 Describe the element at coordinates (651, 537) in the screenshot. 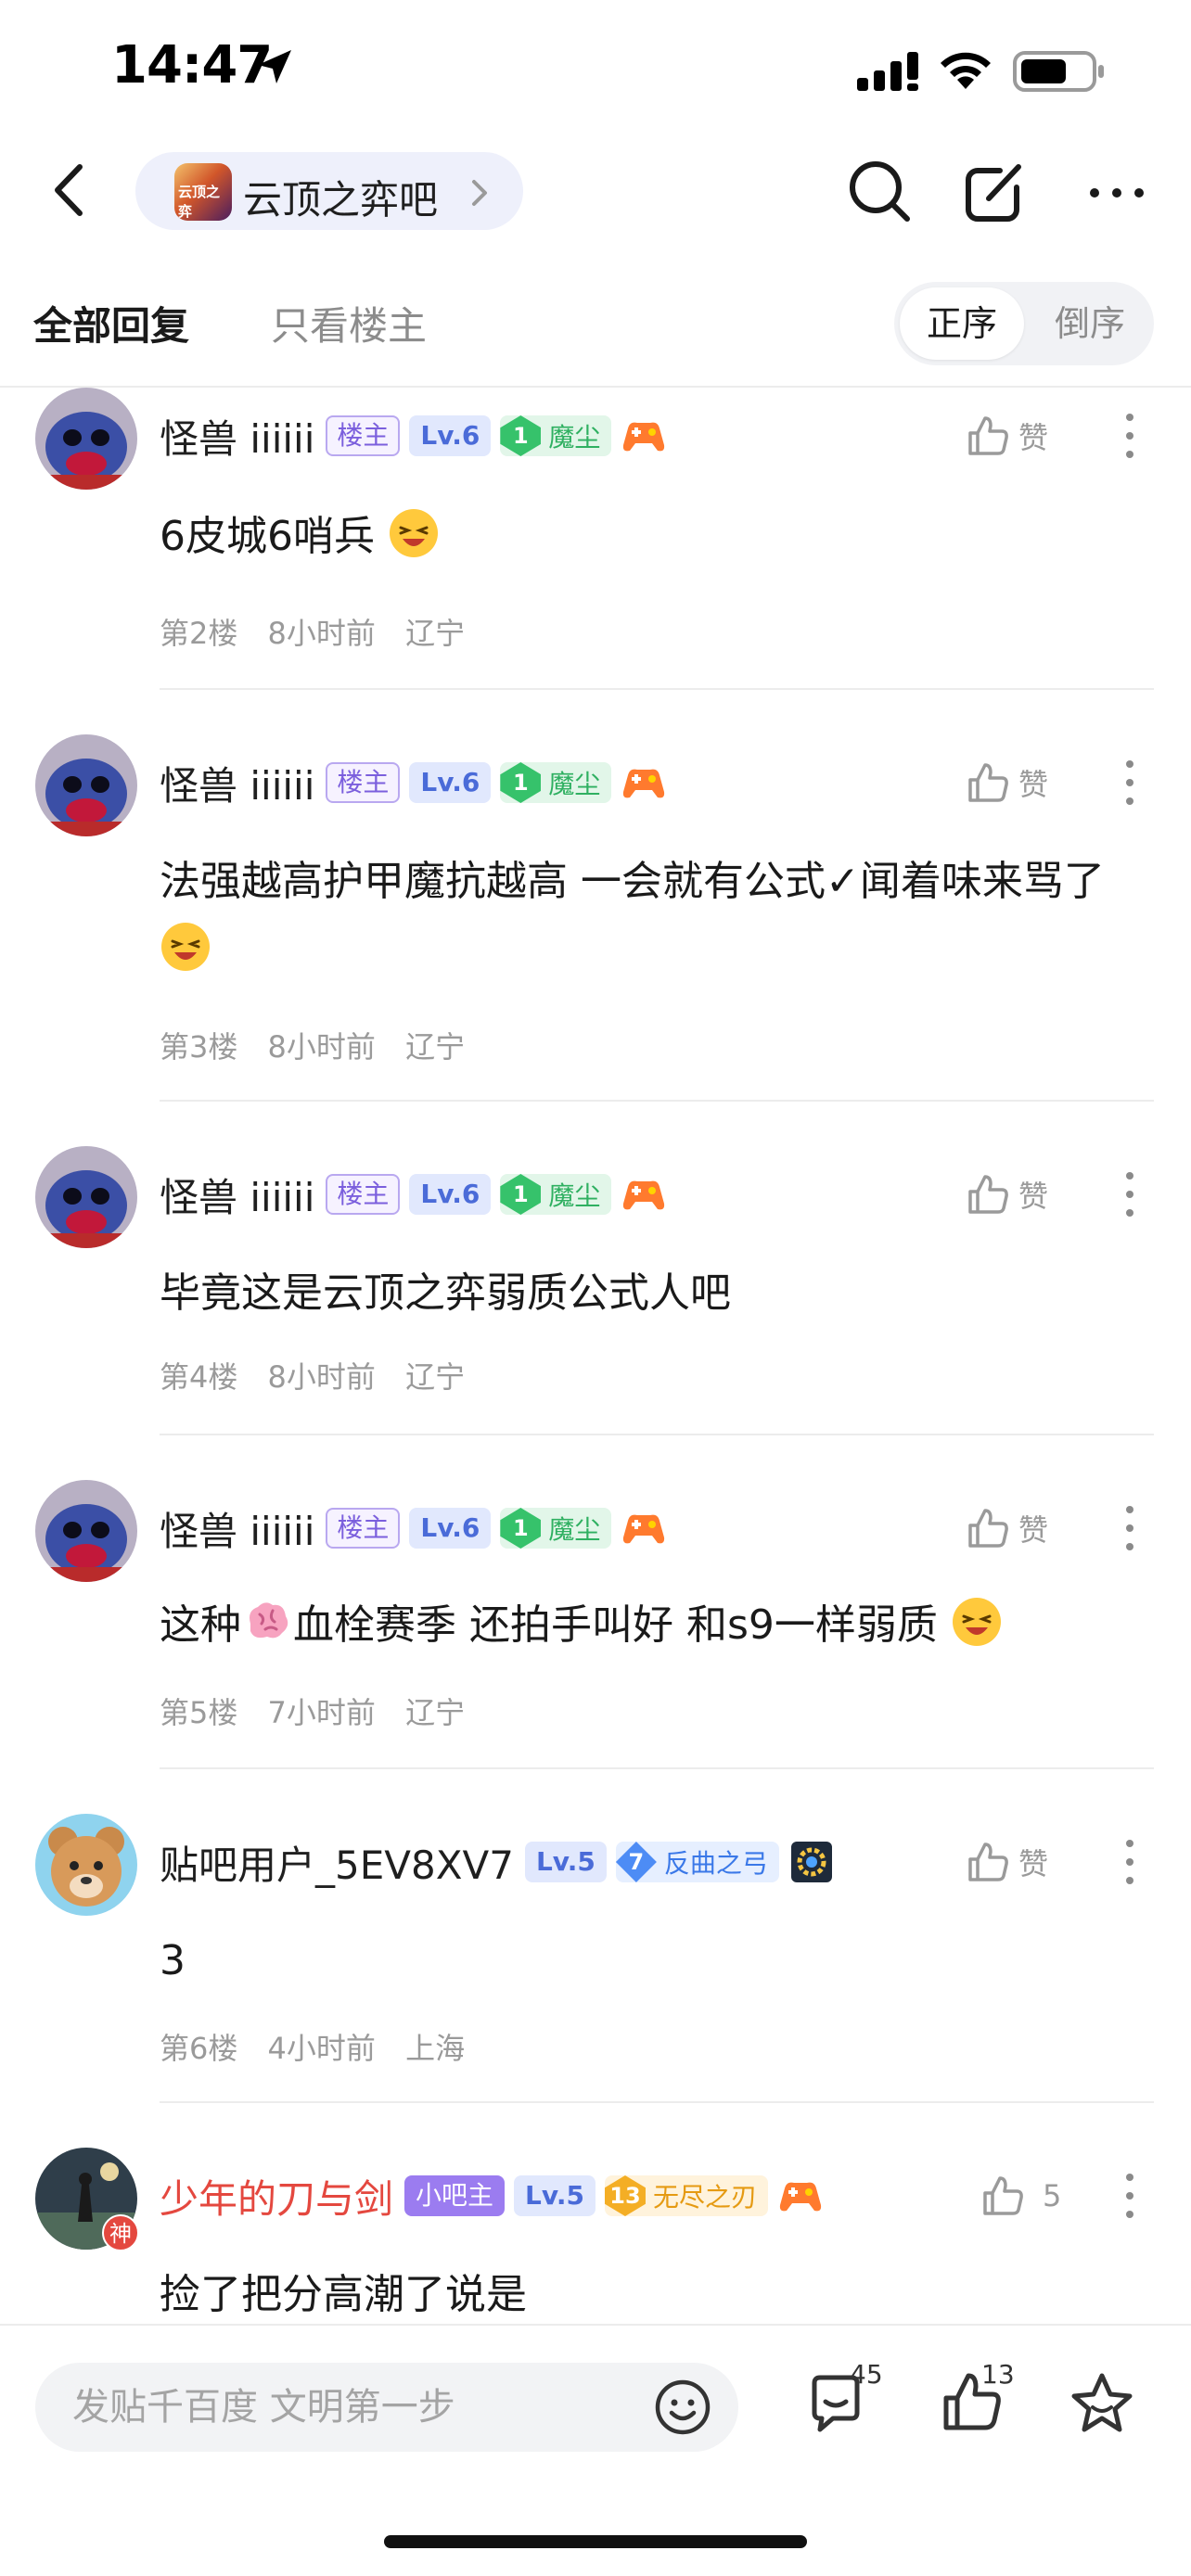

I see `post-content: 6皮城6哨兵` at that location.